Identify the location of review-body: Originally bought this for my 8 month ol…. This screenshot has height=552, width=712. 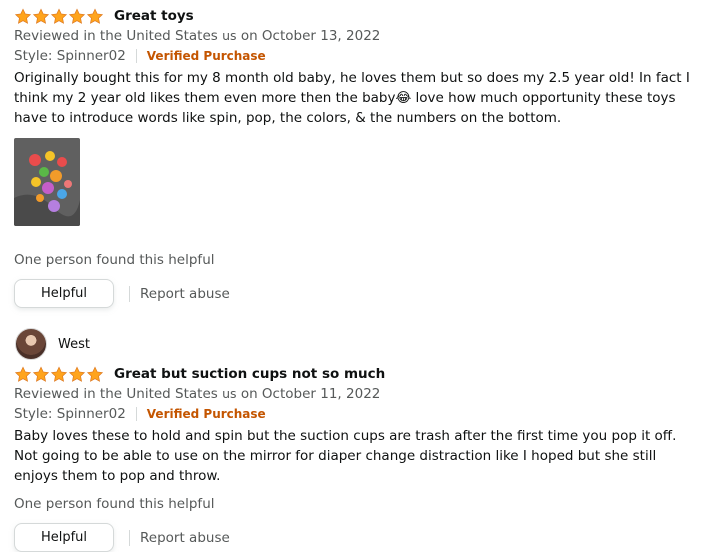
(352, 98).